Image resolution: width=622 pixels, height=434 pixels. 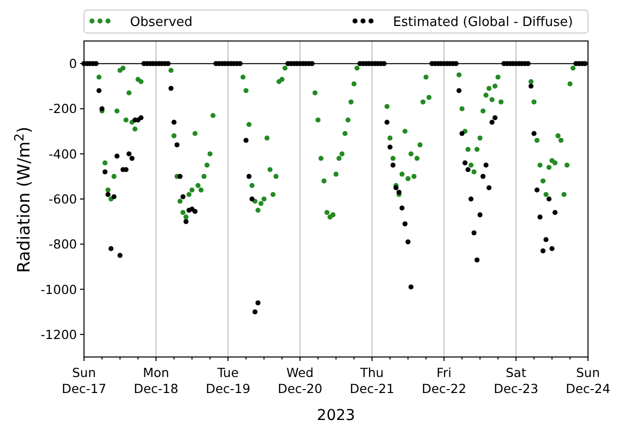 I want to click on x-tick-label: Mon Dec-18, so click(x=156, y=380).